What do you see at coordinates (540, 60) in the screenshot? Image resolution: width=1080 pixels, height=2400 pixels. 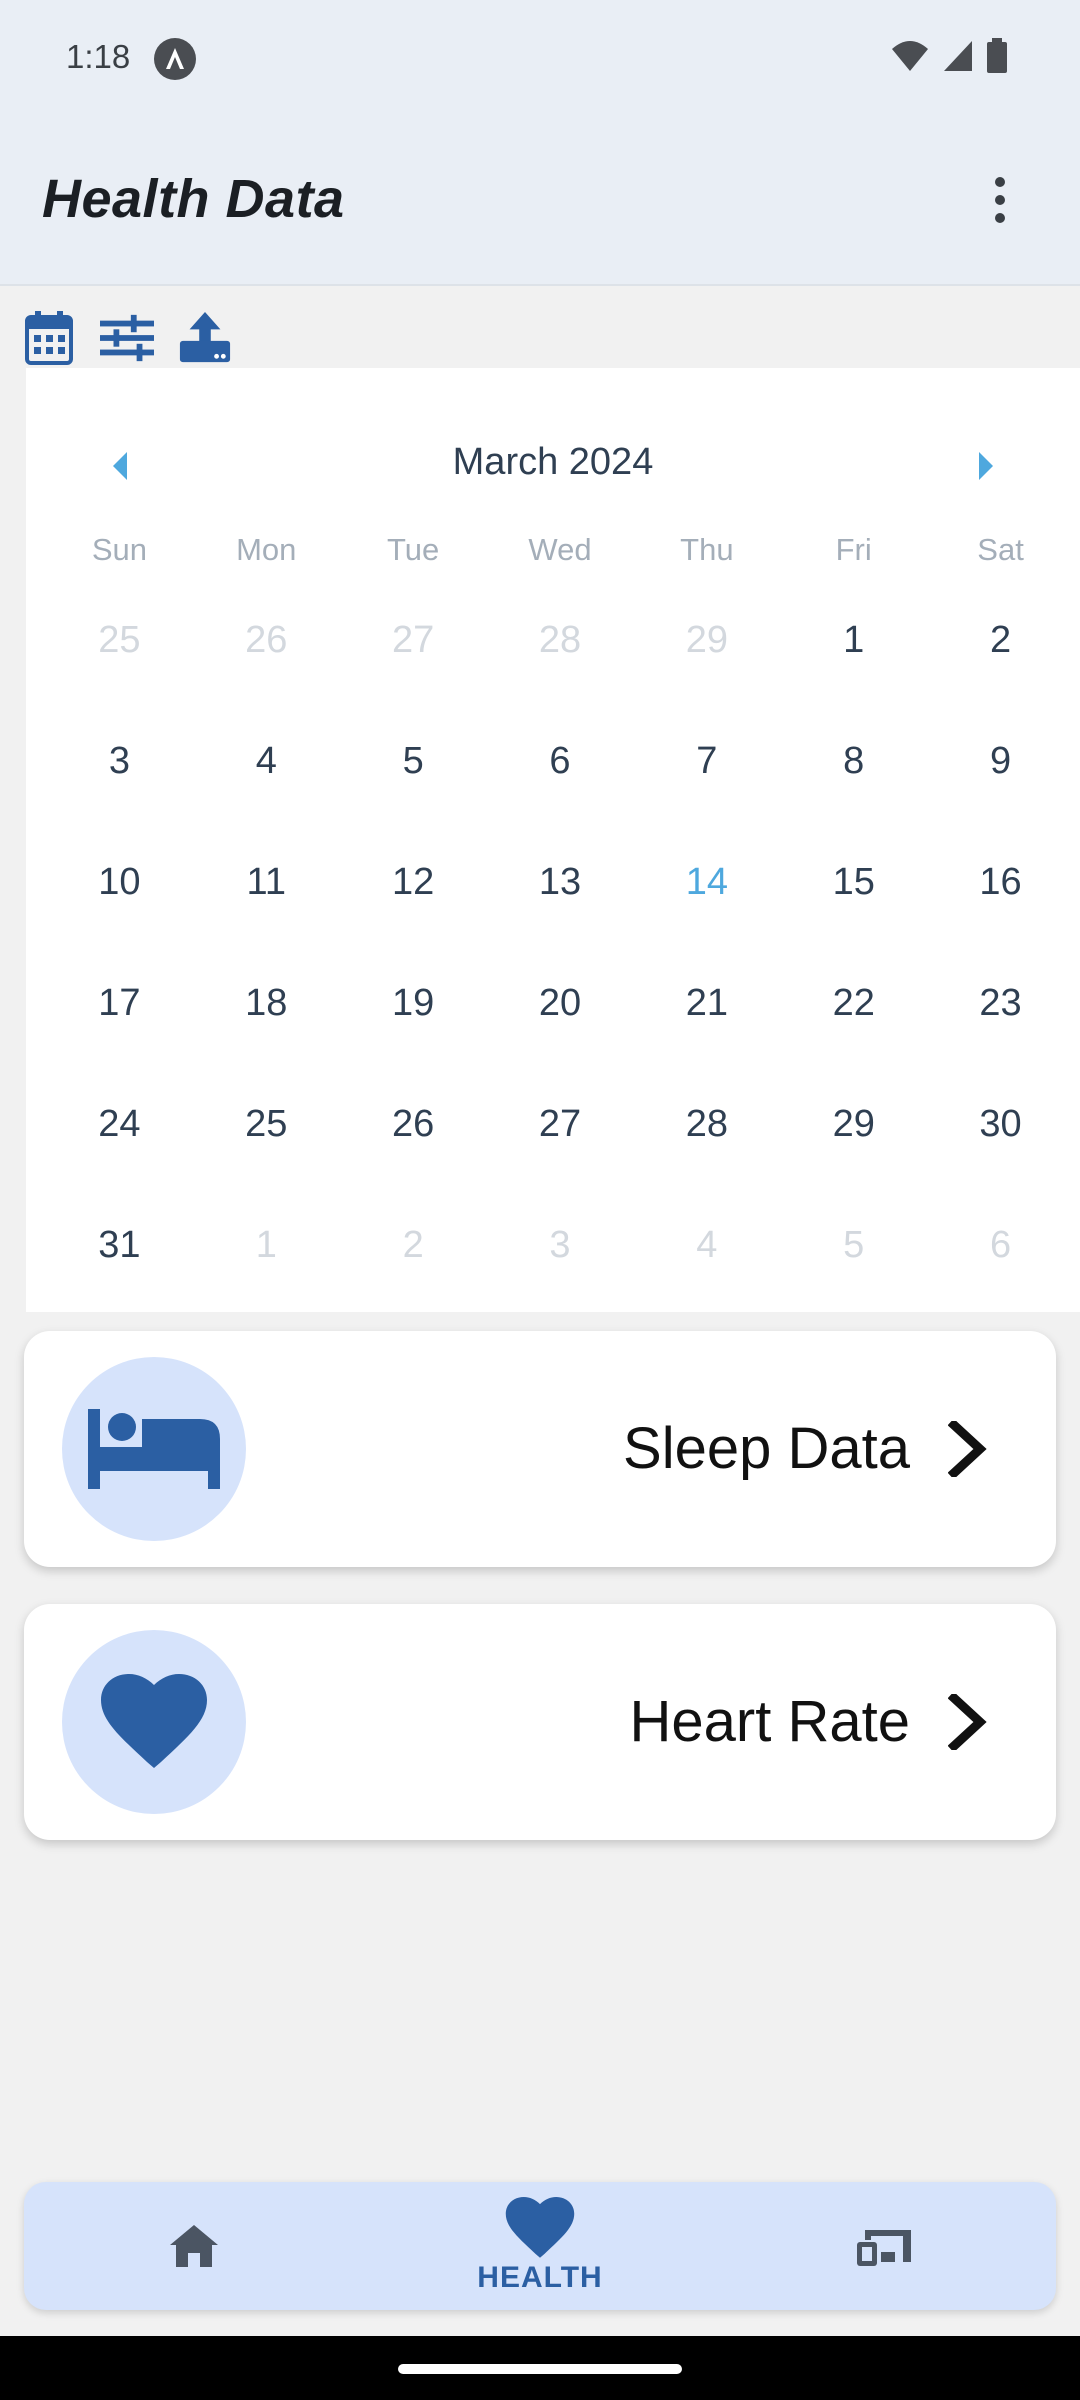 I see `status-bar: 1:18` at bounding box center [540, 60].